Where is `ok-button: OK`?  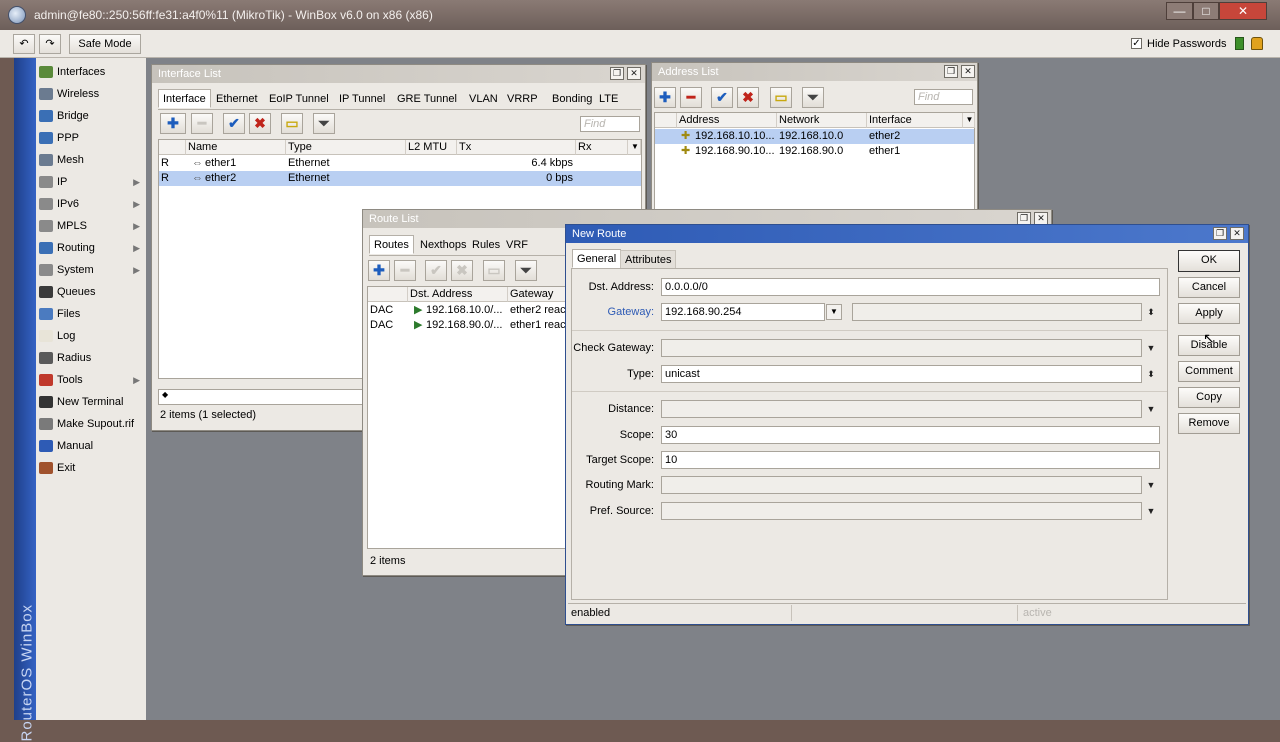
ok-button: OK is located at coordinates (1209, 261).